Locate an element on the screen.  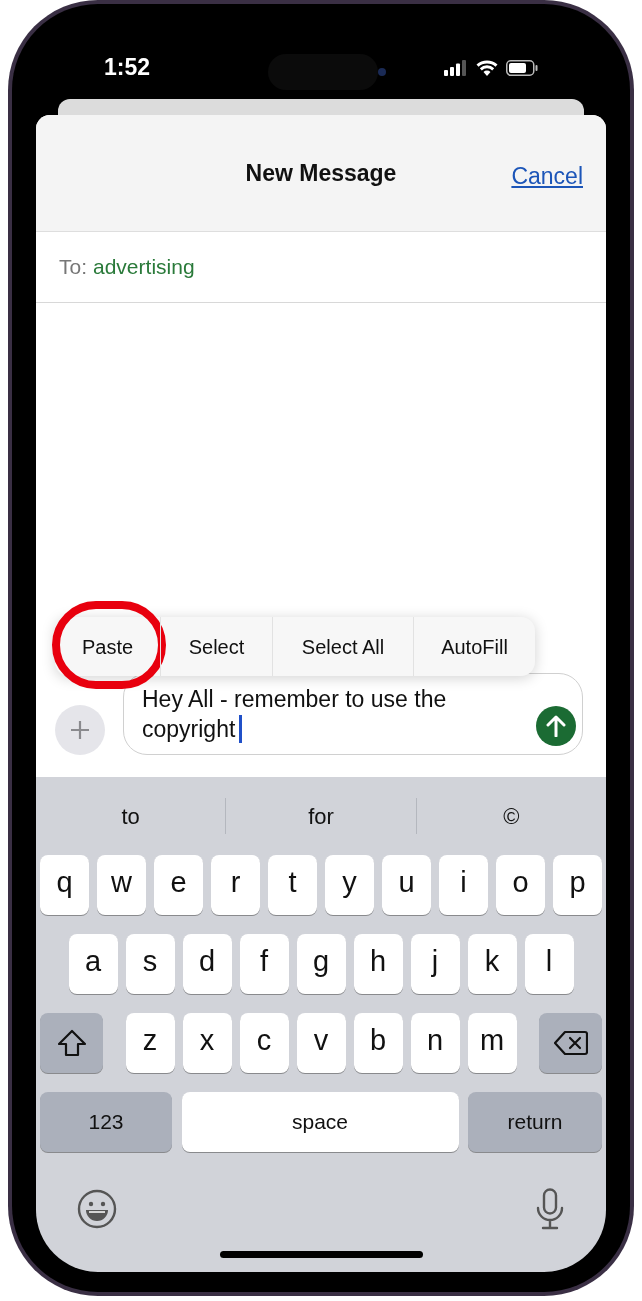
key: c is located at coordinates (264, 1043).